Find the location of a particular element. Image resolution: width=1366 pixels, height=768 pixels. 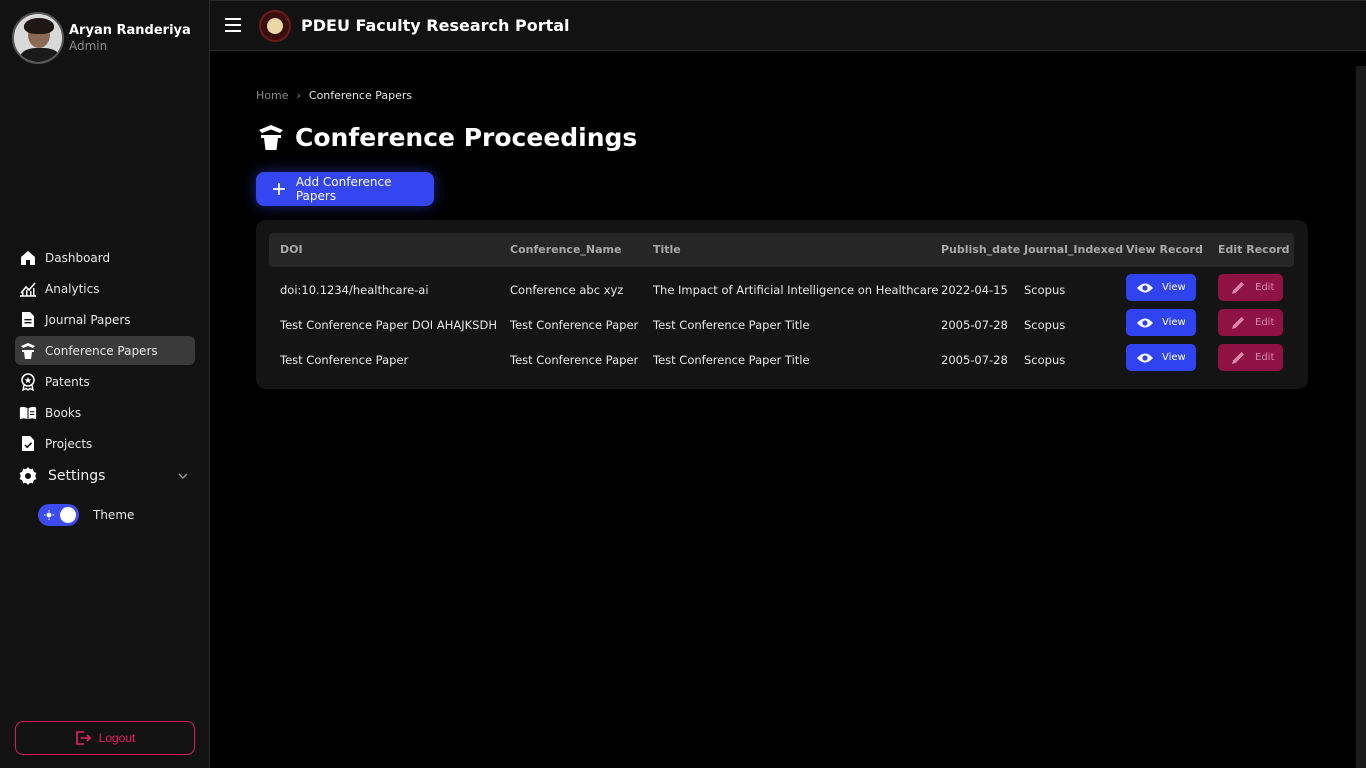

add-conference-papers-button: Add Conference Papers is located at coordinates (345, 189).